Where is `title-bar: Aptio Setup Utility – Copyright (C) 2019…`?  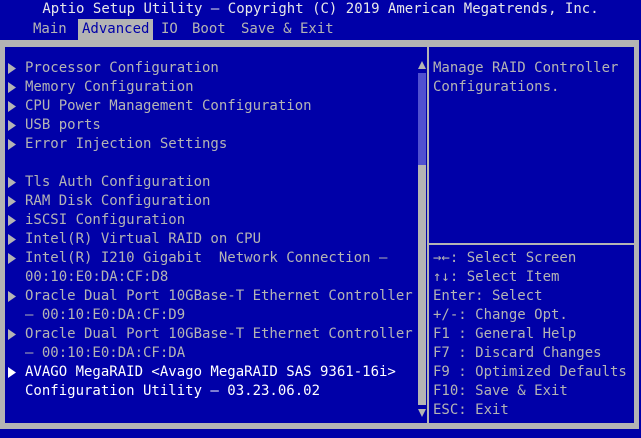
title-bar: Aptio Setup Utility – Copyright (C) 2019… is located at coordinates (320, 9).